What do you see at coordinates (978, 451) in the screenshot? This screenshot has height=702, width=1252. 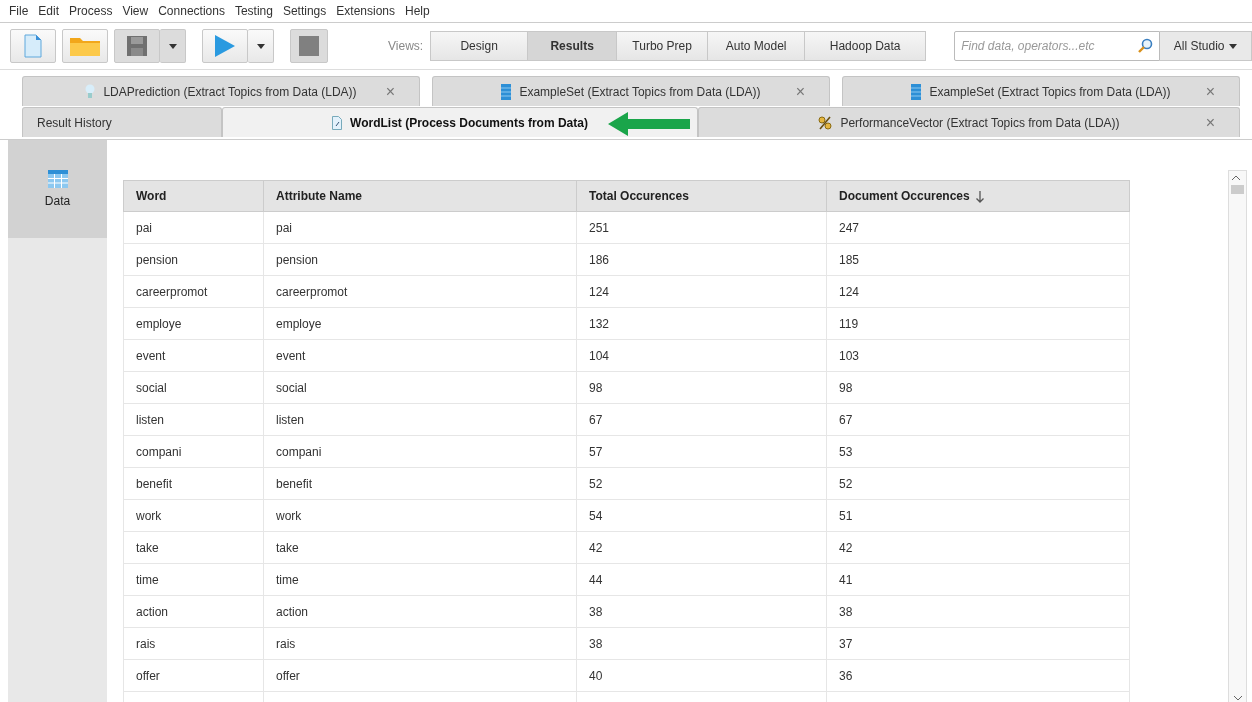 I see `table-cell: 53` at bounding box center [978, 451].